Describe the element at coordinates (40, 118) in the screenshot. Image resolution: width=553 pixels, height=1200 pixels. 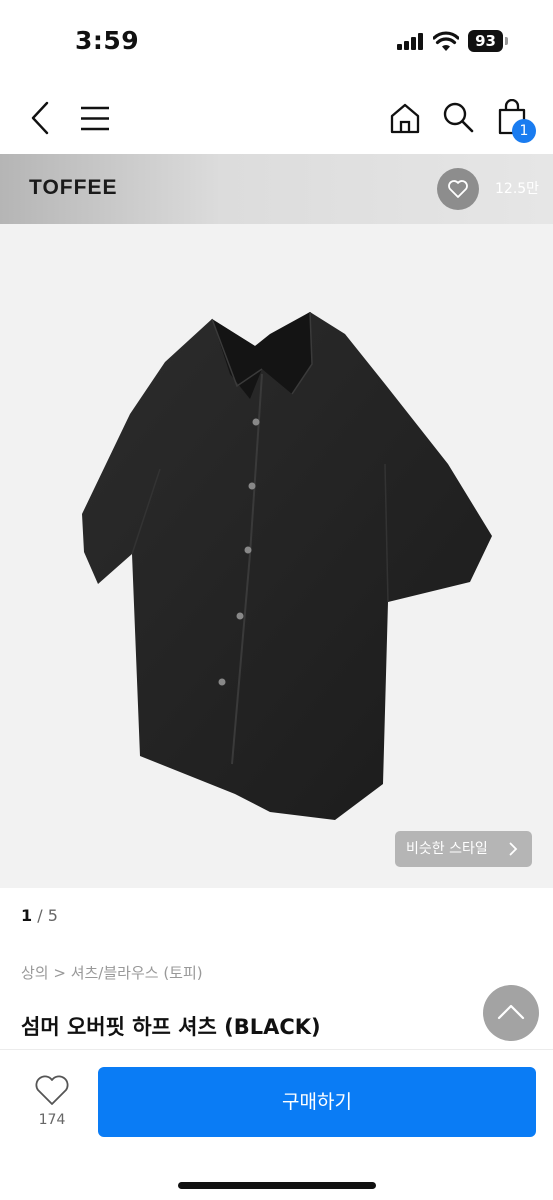
I see `back-icon` at that location.